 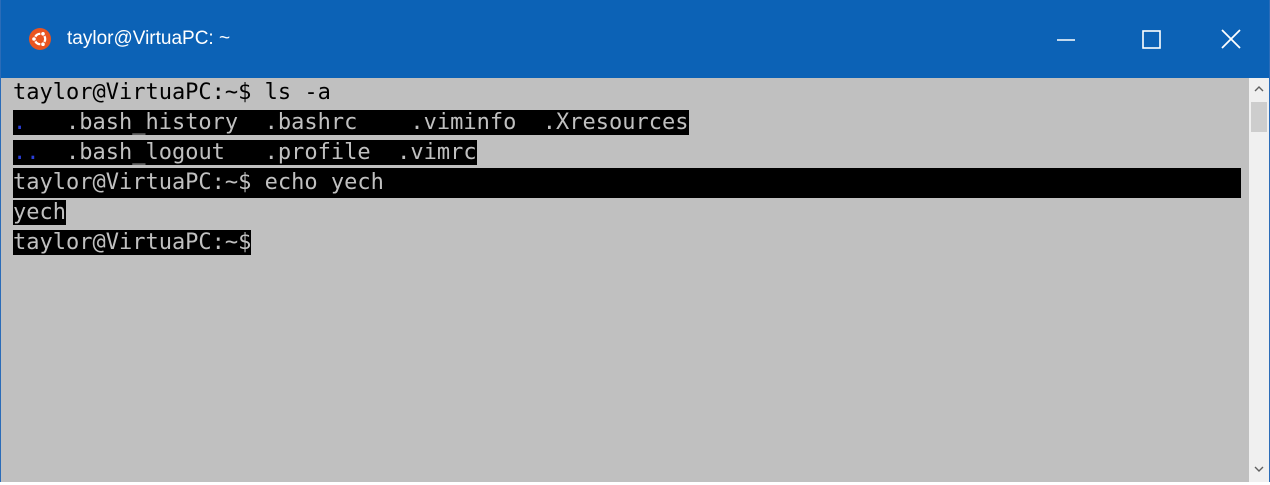 I want to click on close-button, so click(x=1230, y=39).